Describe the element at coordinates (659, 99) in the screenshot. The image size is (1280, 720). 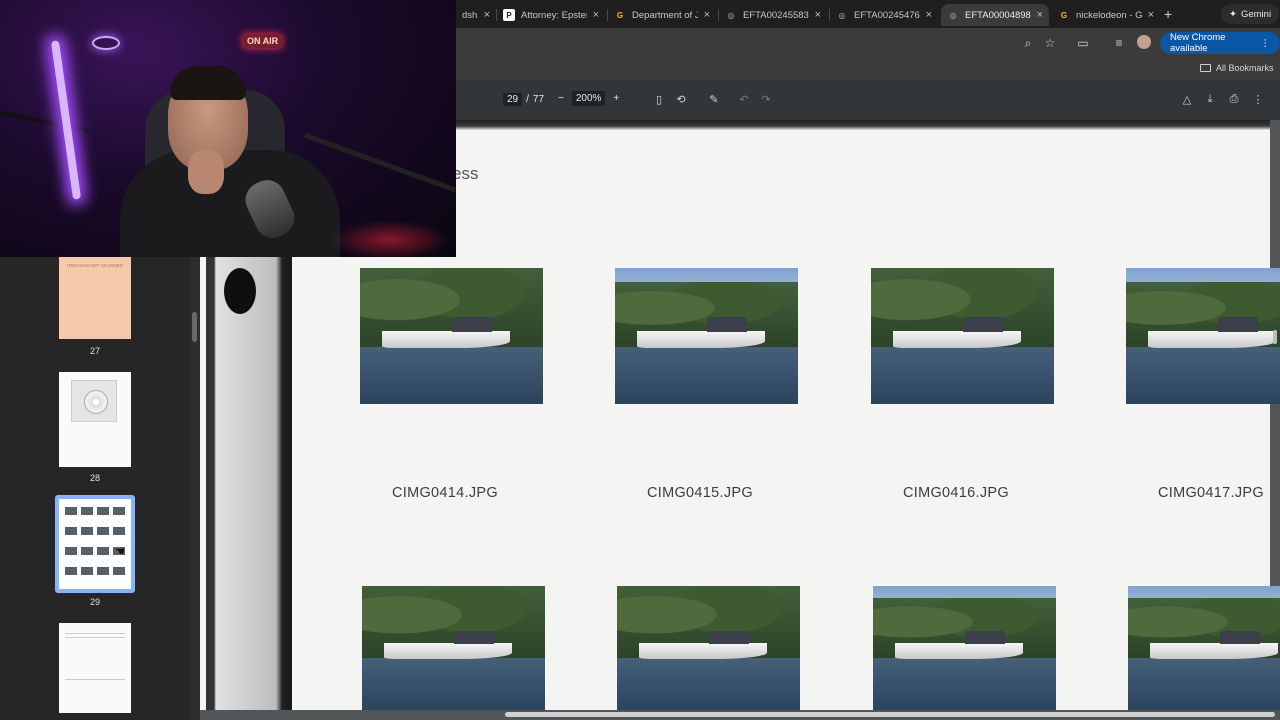
I see `fit-page-icon: ▯` at that location.